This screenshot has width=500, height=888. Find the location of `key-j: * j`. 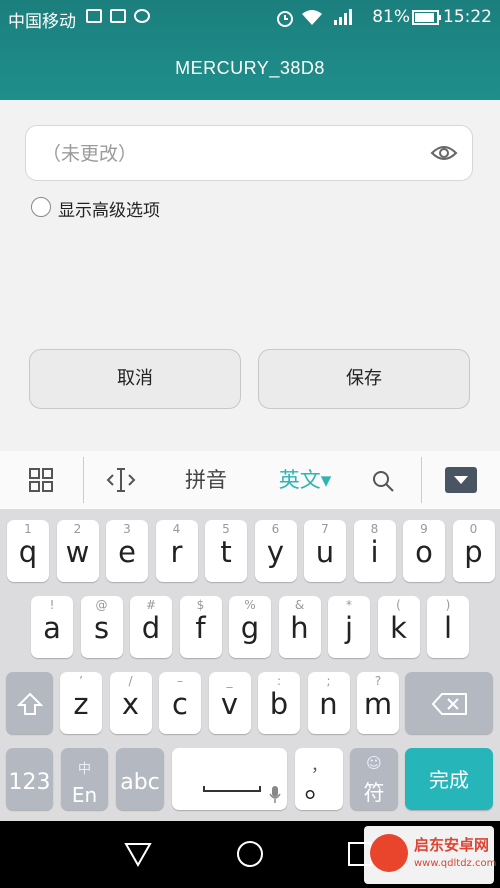

key-j: * j is located at coordinates (349, 627).